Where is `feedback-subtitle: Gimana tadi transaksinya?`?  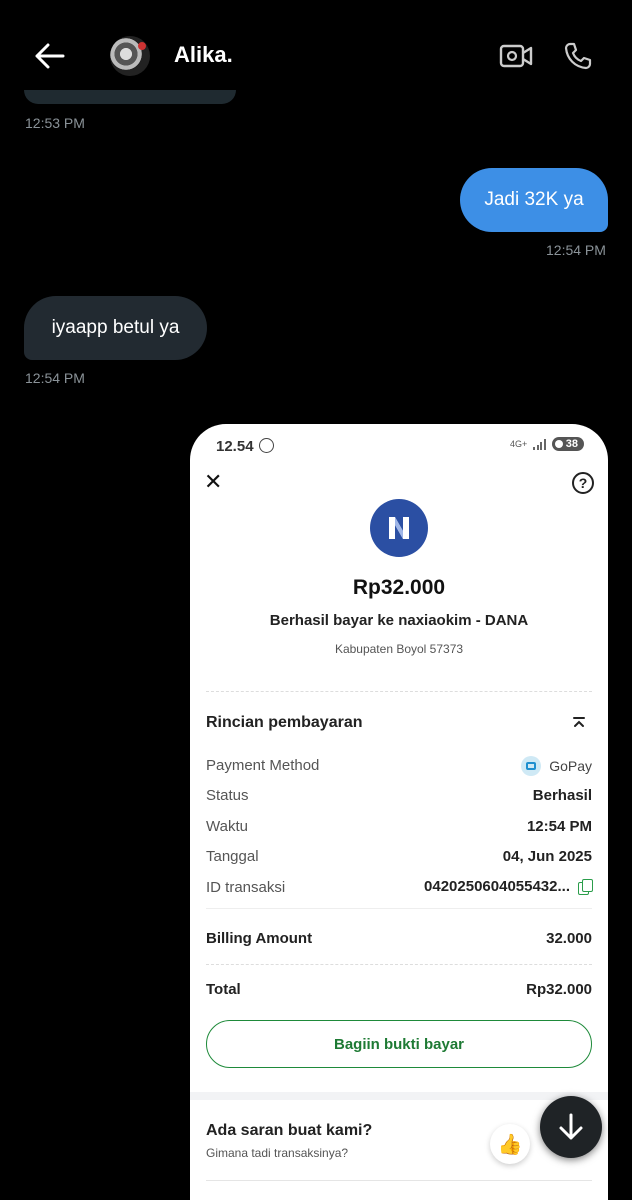
feedback-subtitle: Gimana tadi transaksinya? is located at coordinates (277, 1153).